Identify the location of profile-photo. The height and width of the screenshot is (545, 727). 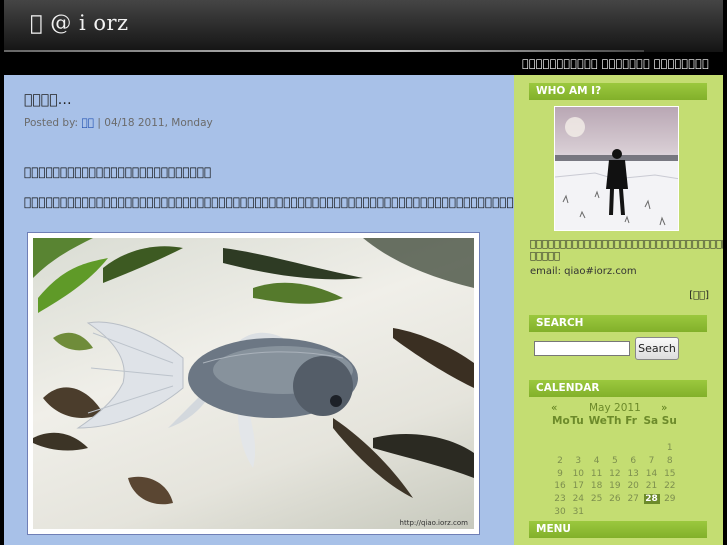
(616, 168).